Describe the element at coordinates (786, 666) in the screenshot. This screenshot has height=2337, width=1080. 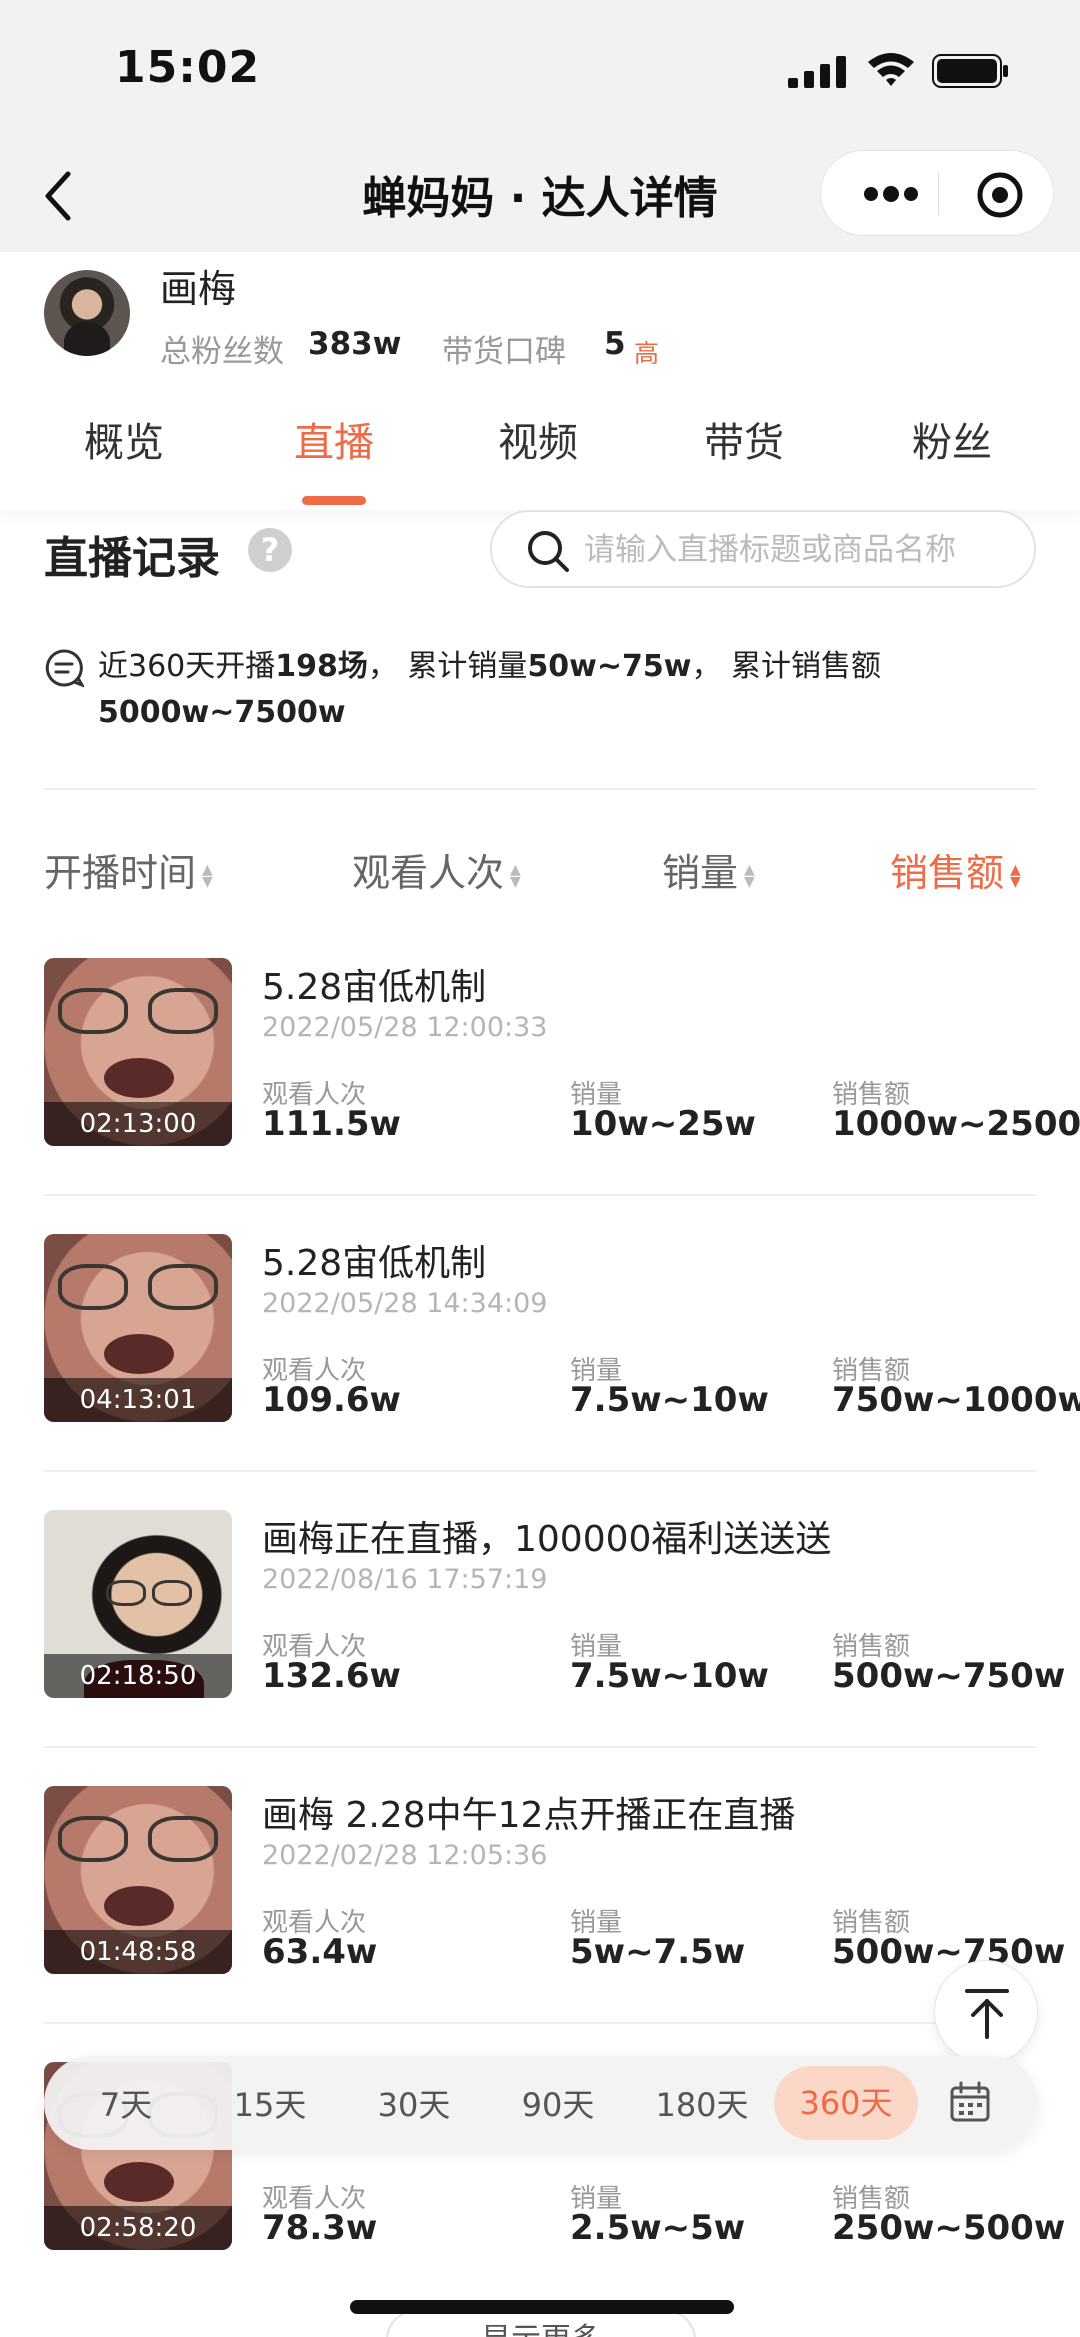
I see `summary-mid2: ， 累计销售额` at that location.